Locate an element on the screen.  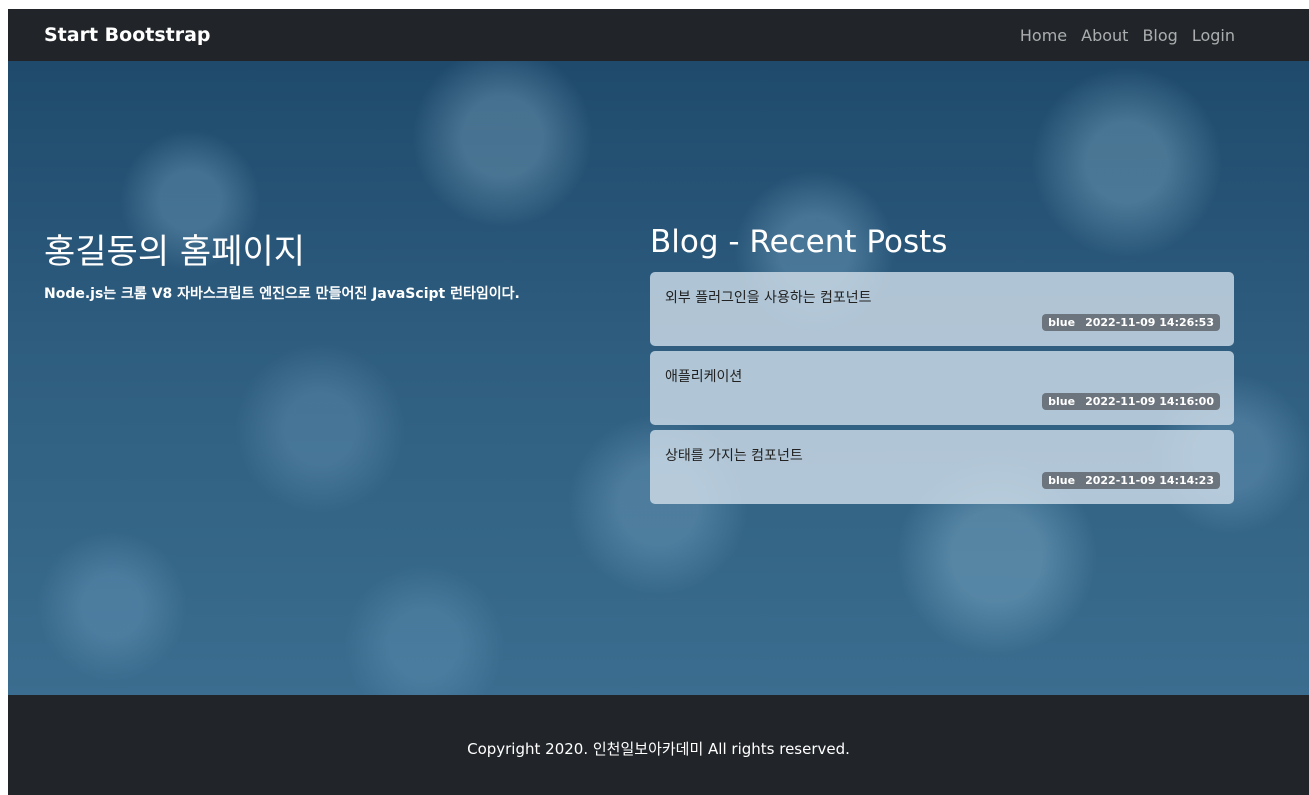
nav-blog-link: Blog is located at coordinates (1159, 35).